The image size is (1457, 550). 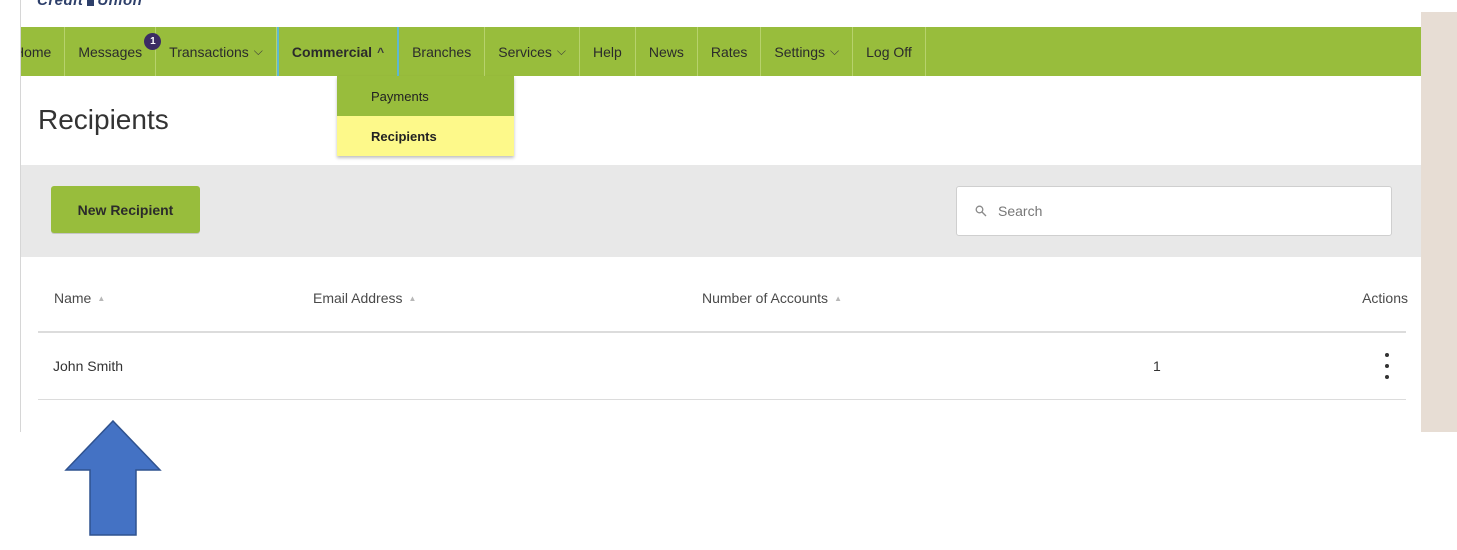 What do you see at coordinates (36, 51) in the screenshot?
I see `nav-item-label: Home` at bounding box center [36, 51].